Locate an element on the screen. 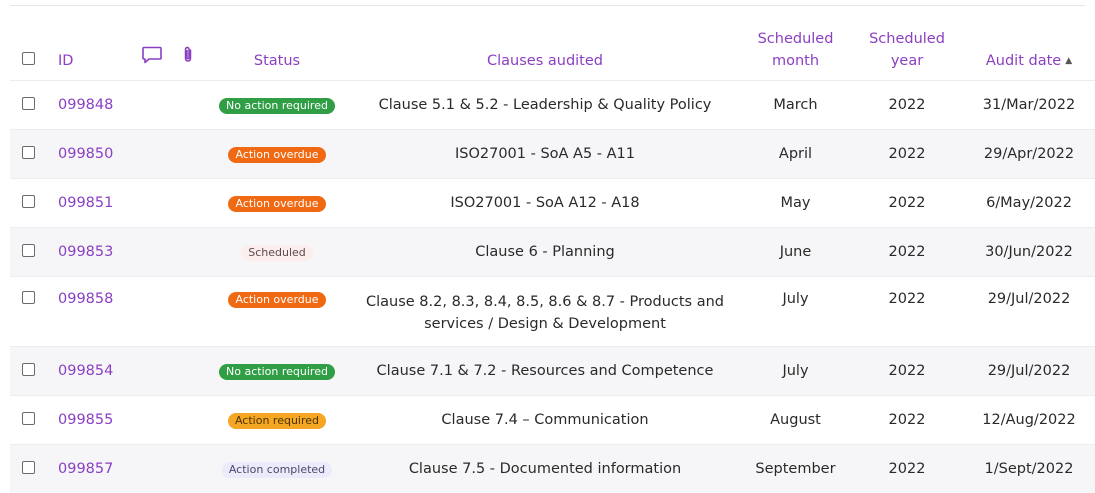 The width and height of the screenshot is (1095, 493). column-header-attachments is located at coordinates (188, 43).